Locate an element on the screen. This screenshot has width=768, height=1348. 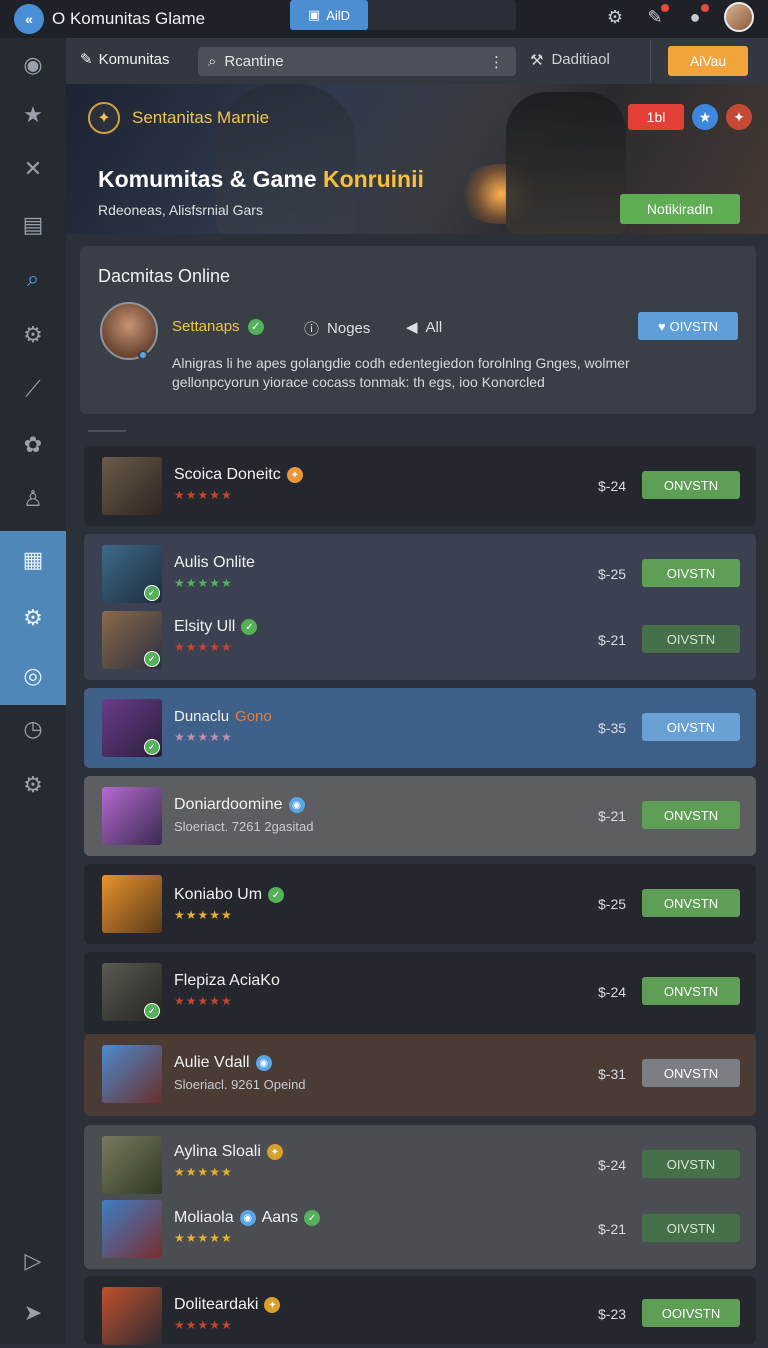
play-icon: ▷ is located at coordinates (33, 1261).